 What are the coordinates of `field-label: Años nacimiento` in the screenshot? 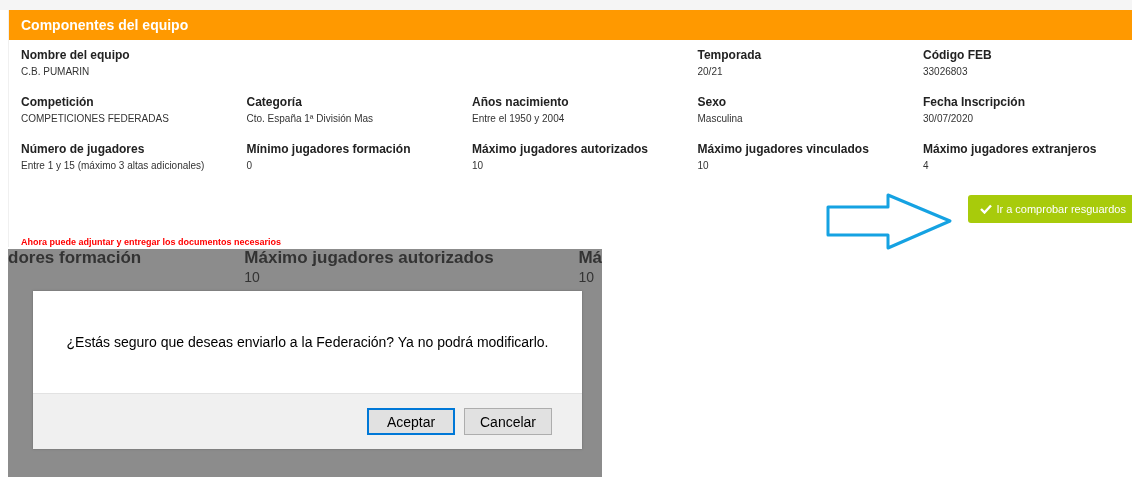 It's located at (520, 102).